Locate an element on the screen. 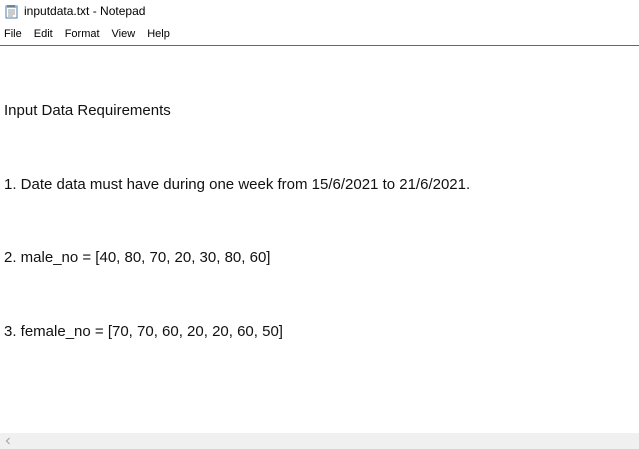  menu-help: Help is located at coordinates (160, 34).